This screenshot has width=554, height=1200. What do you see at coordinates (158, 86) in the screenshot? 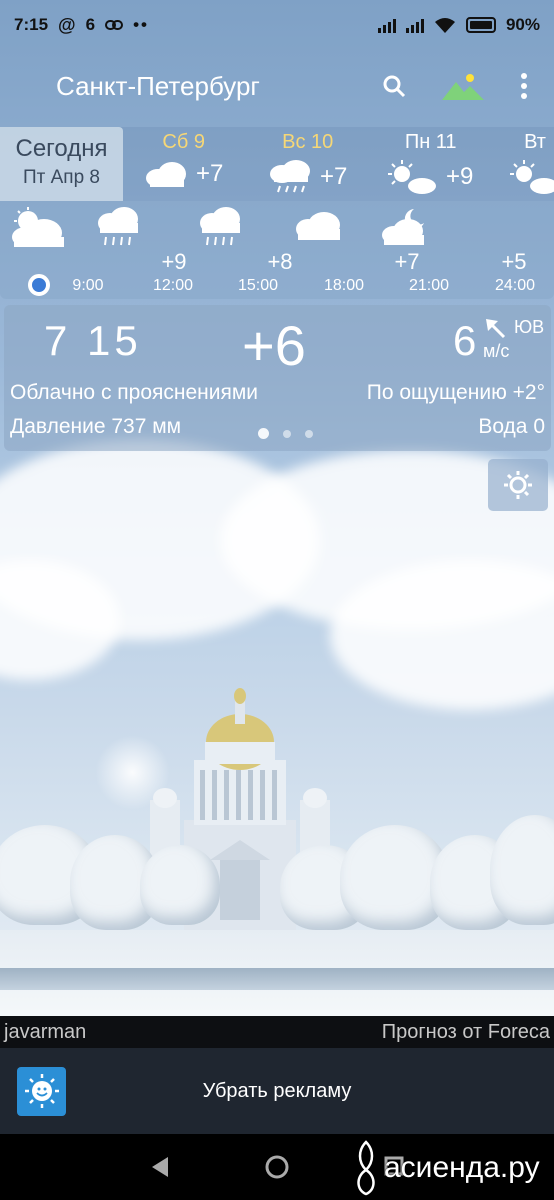
I see `city-title: Санкт-Петербург` at bounding box center [158, 86].